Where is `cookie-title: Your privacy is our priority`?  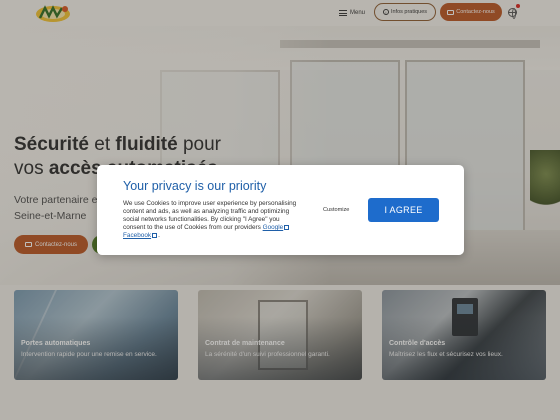
cookie-title: Your privacy is our priority is located at coordinates (195, 186).